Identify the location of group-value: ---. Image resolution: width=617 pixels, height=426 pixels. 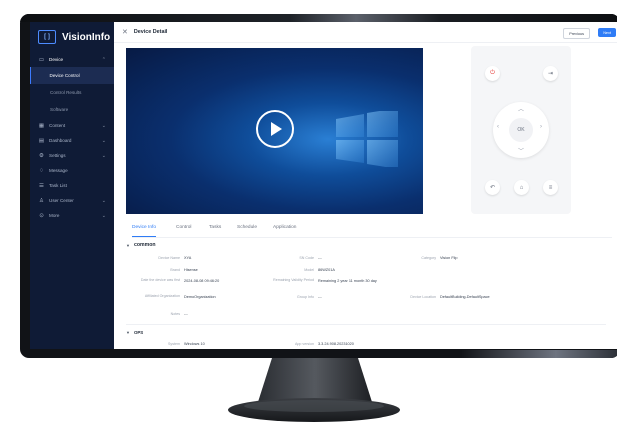
(320, 297).